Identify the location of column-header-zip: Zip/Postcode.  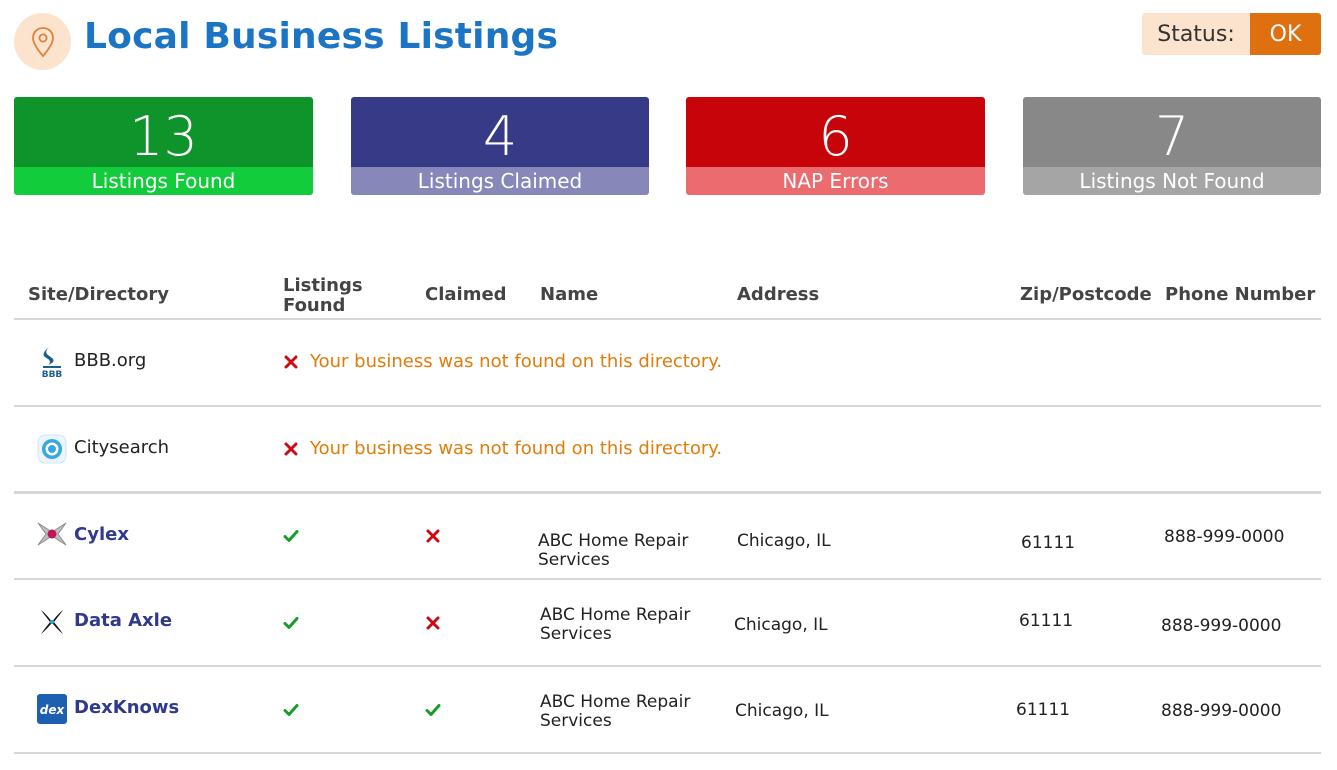
(1086, 294).